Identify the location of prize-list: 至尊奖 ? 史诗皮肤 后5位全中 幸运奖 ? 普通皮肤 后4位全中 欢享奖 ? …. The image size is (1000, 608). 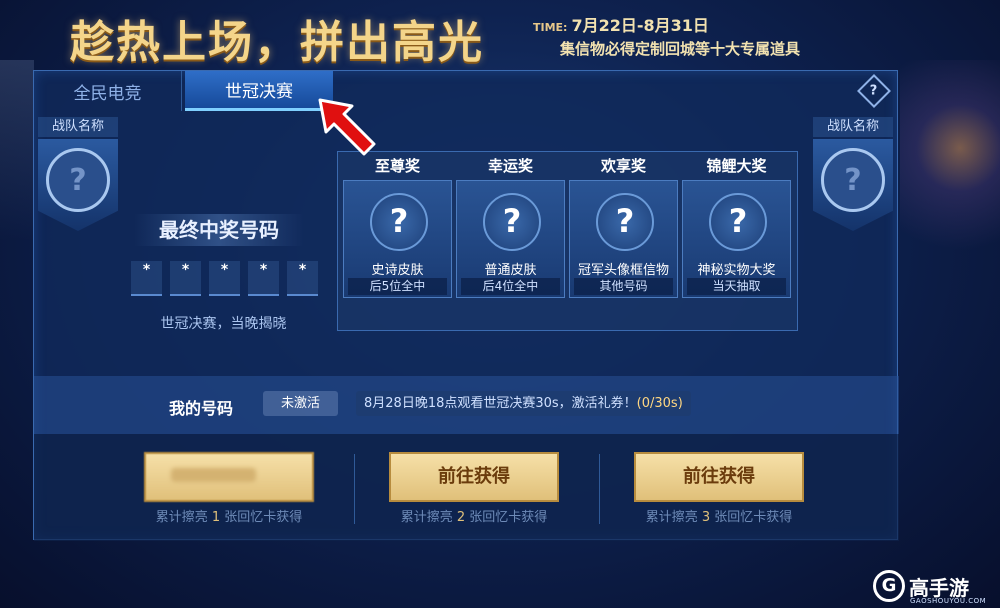
(567, 241).